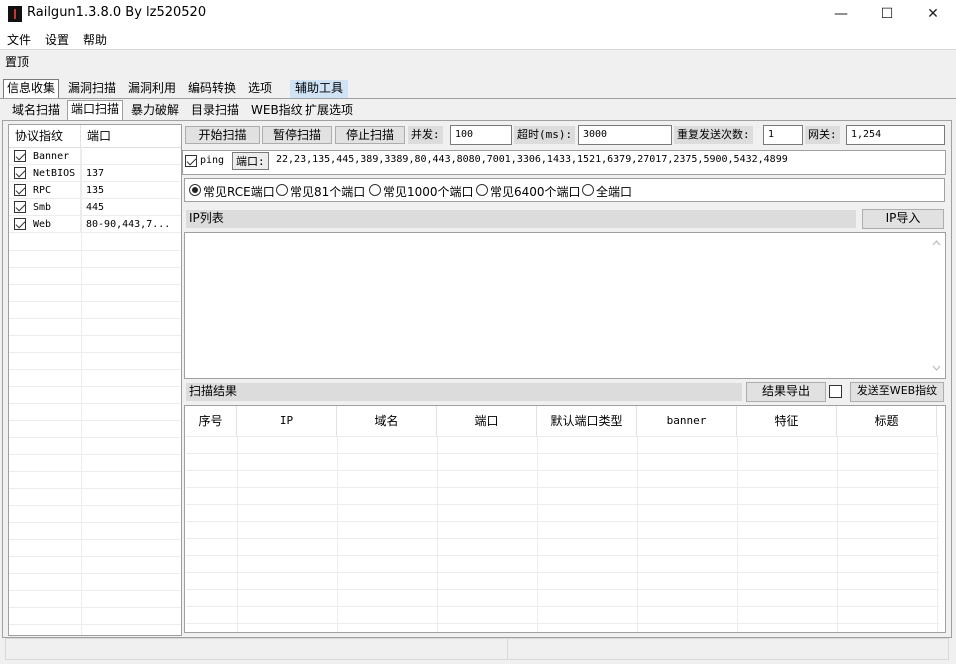 The width and height of the screenshot is (956, 664). What do you see at coordinates (51, 156) in the screenshot?
I see `protocol-name: Banner` at bounding box center [51, 156].